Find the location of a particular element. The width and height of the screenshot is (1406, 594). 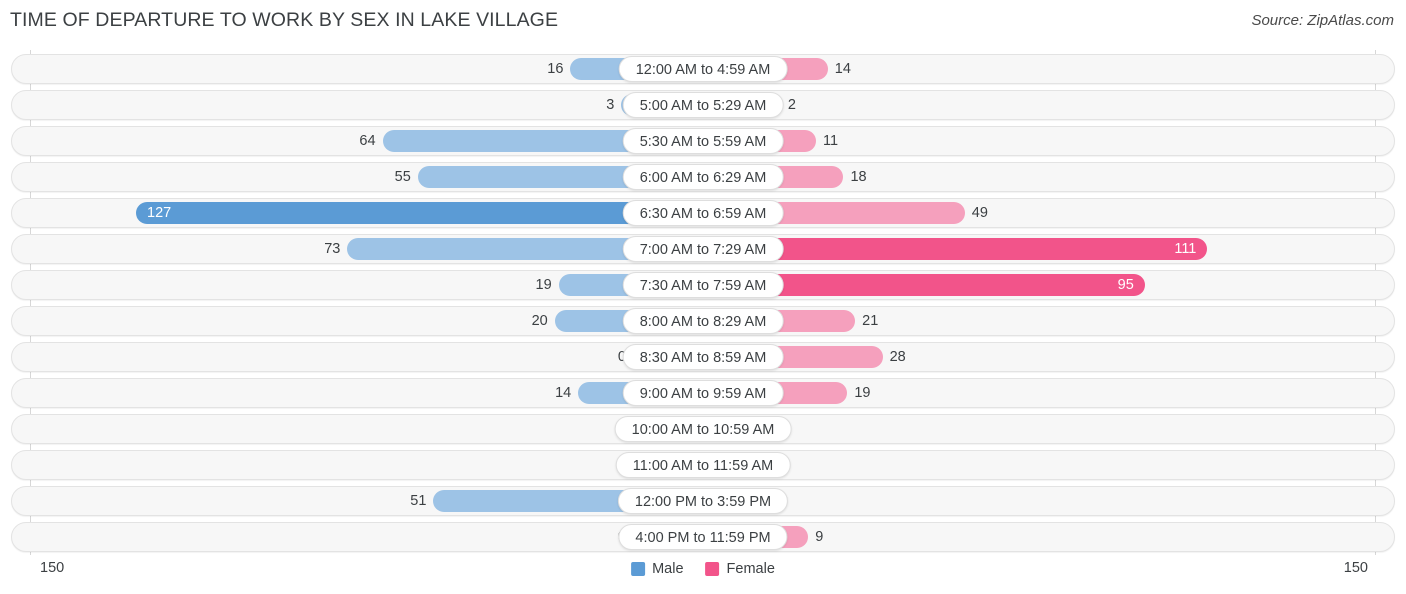

chart-legend: Male Female is located at coordinates (703, 569).